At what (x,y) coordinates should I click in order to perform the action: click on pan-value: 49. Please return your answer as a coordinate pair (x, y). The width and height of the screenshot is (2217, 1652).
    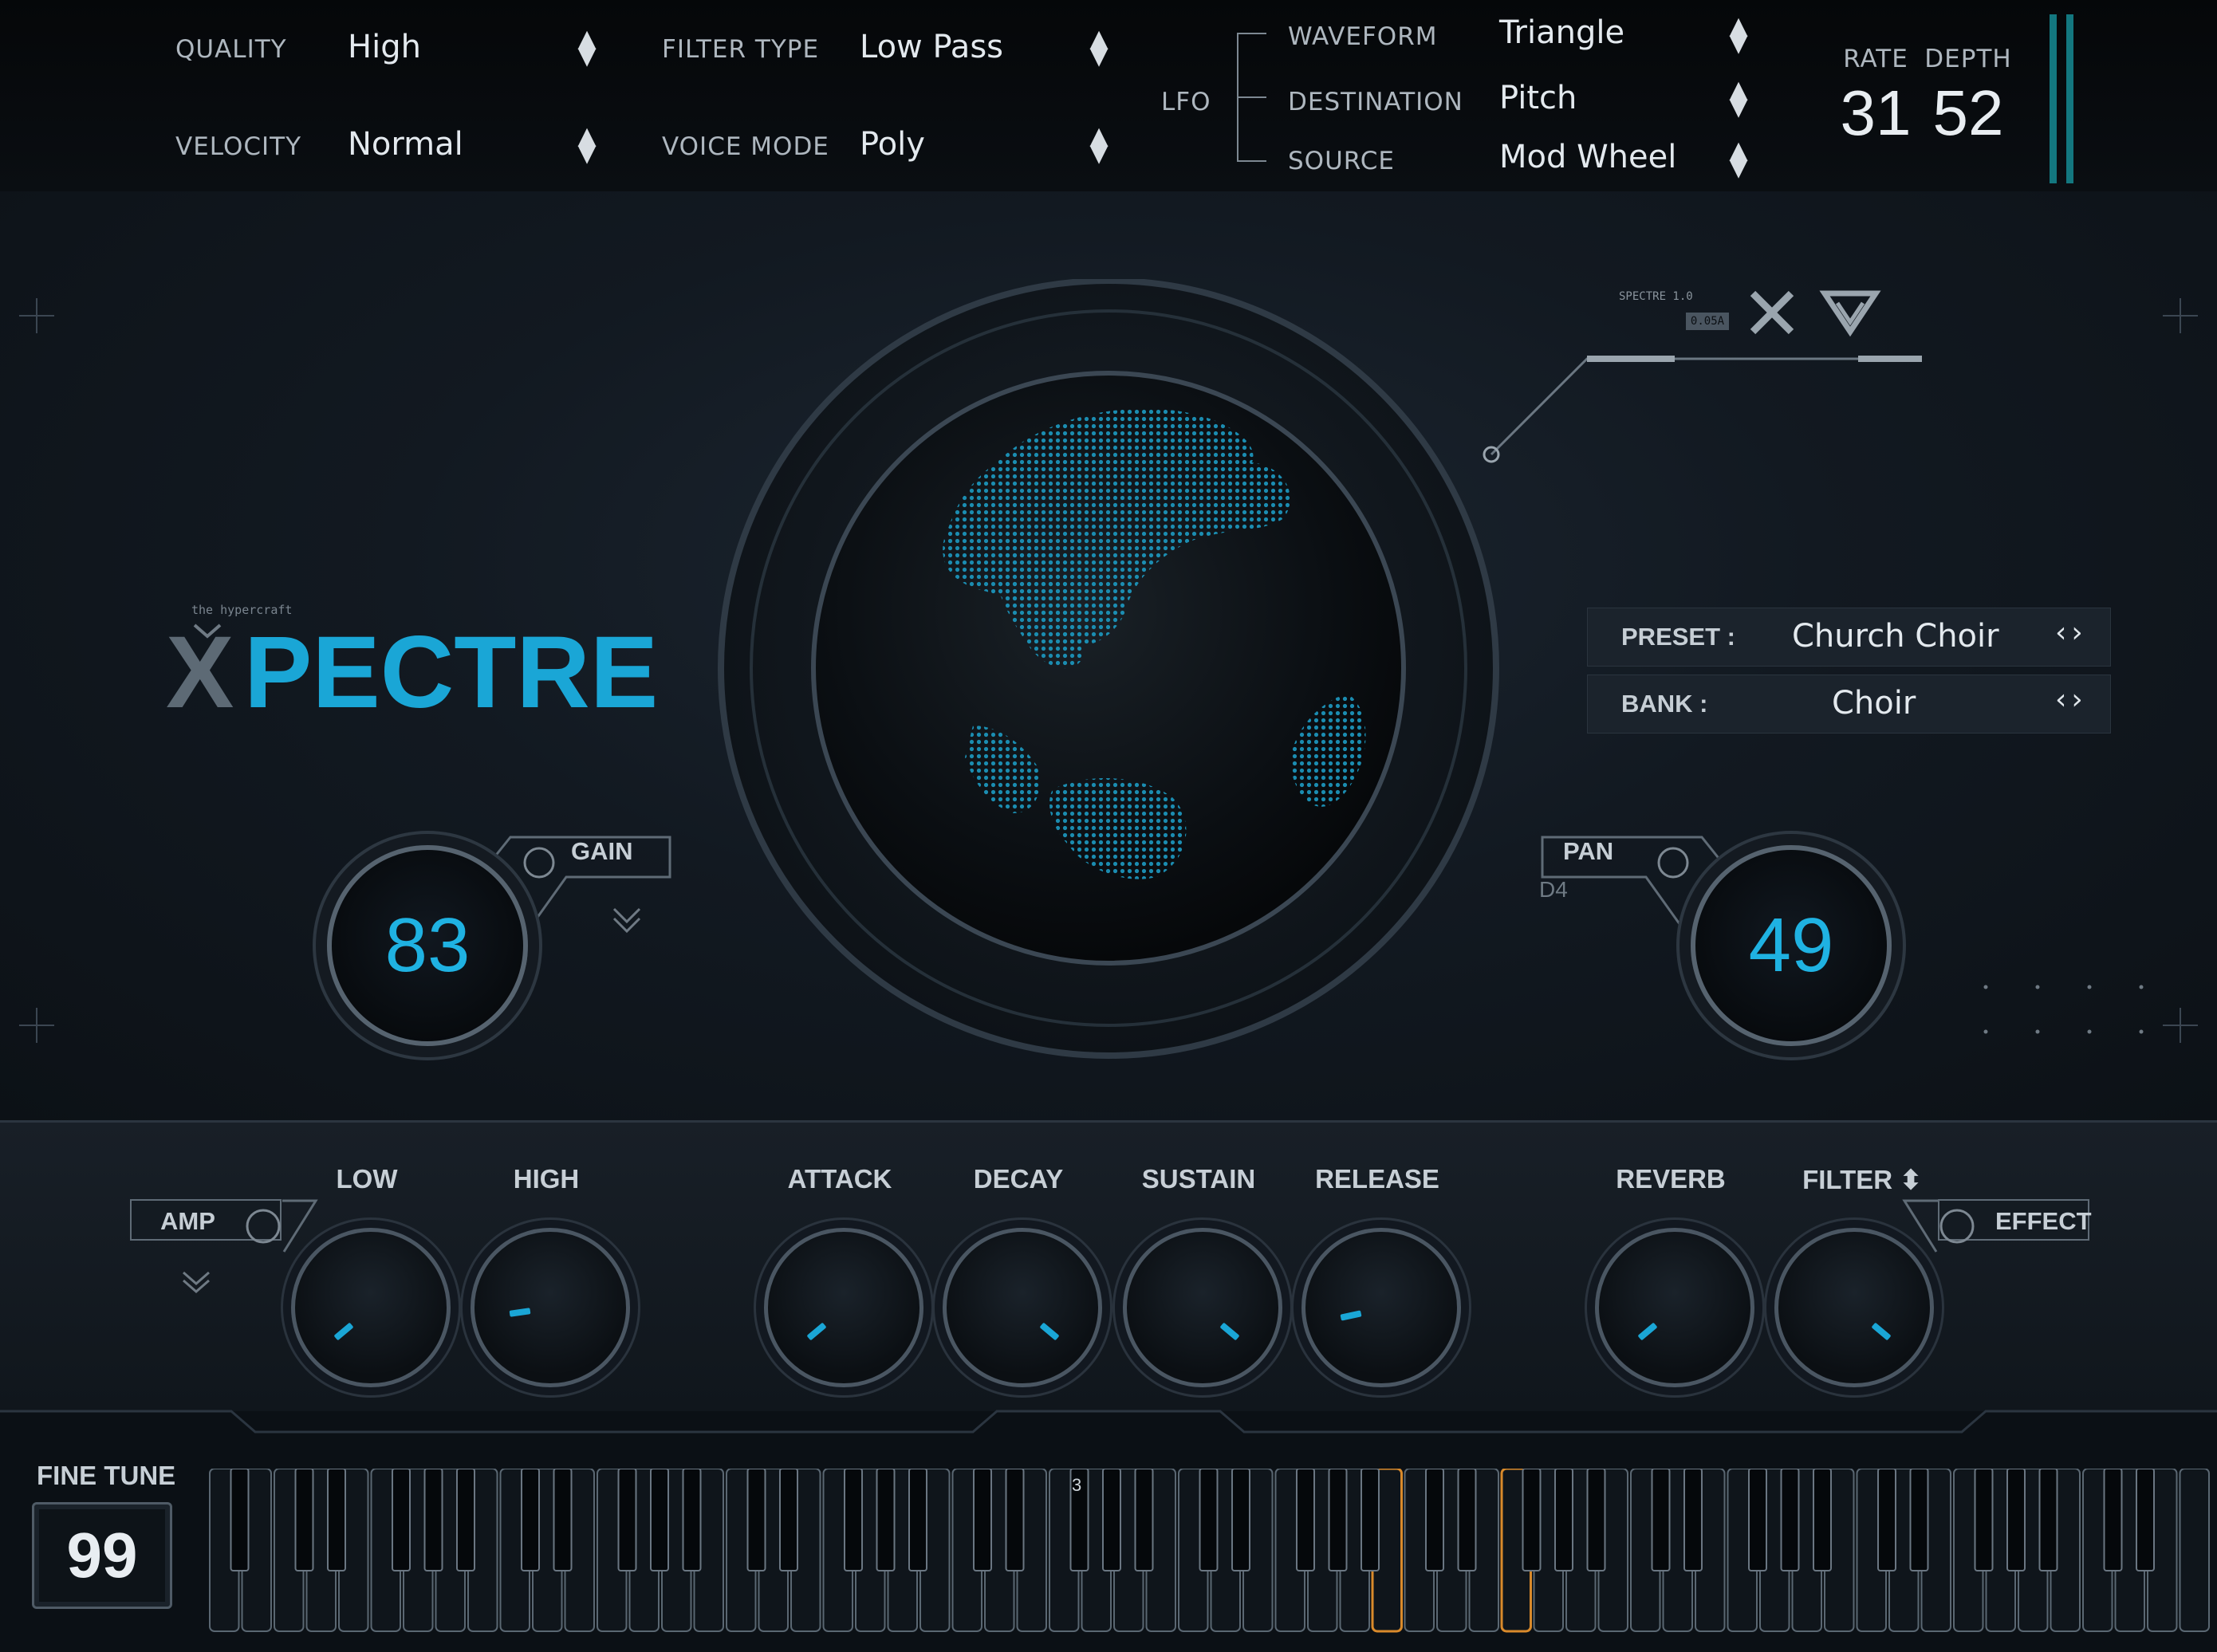
    Looking at the image, I should click on (1791, 945).